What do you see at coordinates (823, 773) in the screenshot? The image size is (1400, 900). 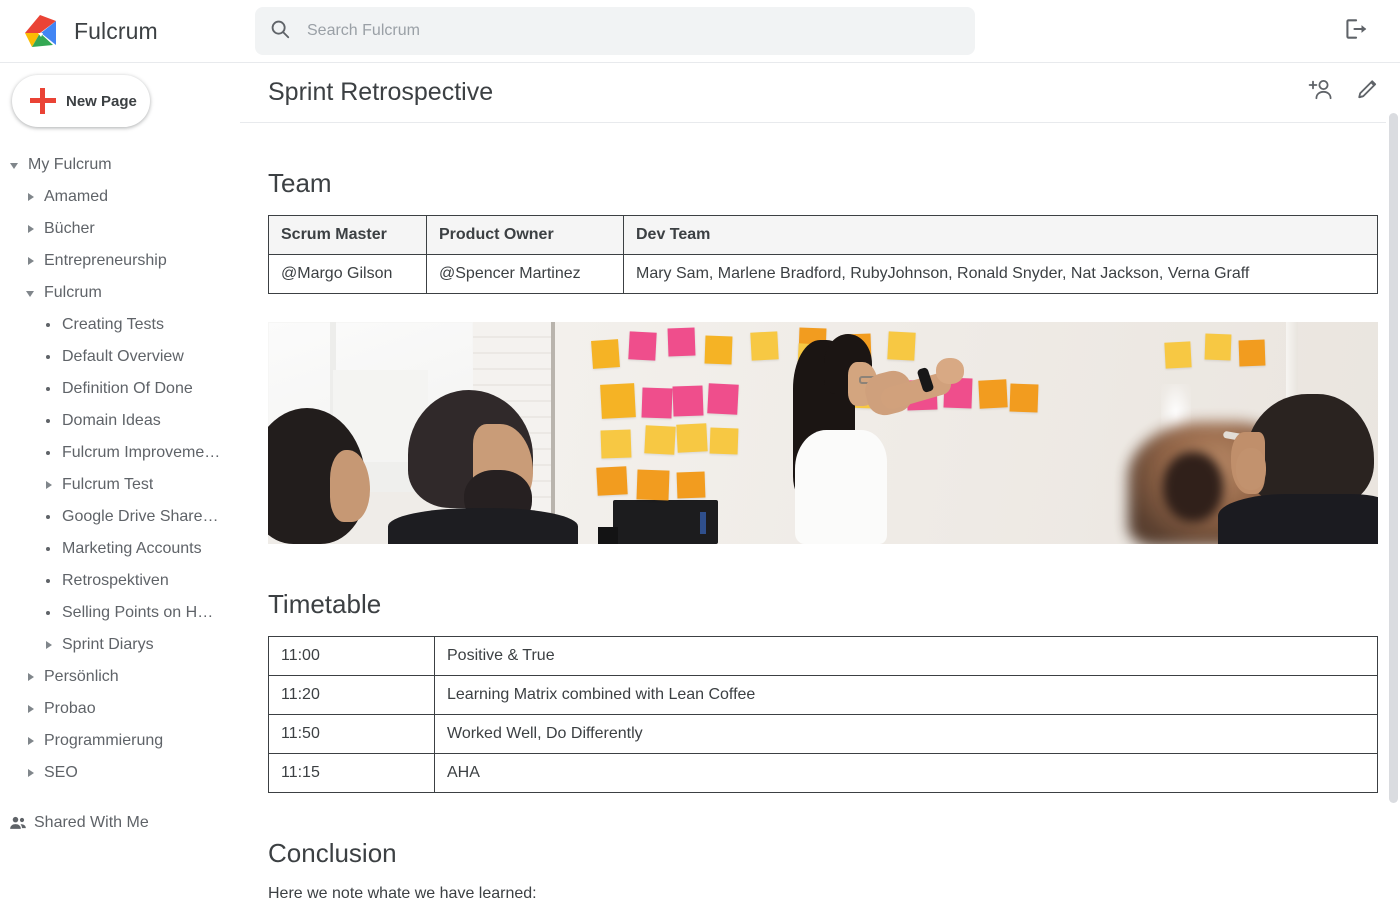 I see `table-row: 11:15 AHA` at bounding box center [823, 773].